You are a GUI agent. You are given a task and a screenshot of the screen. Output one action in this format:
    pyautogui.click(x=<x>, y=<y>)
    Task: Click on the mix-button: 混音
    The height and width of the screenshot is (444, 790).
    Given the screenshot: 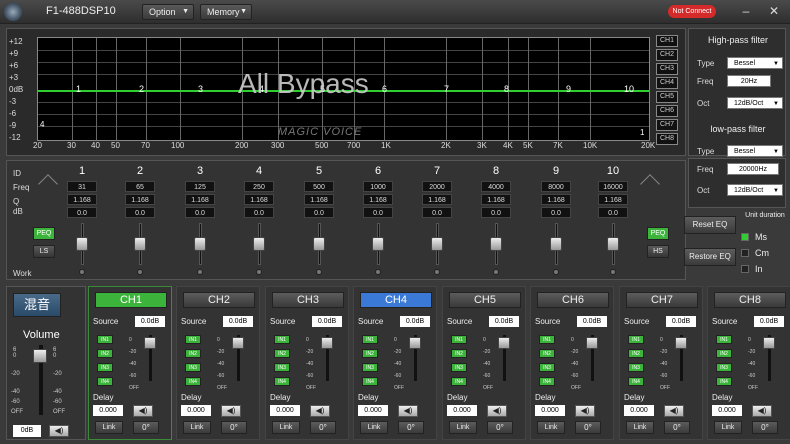 What is the action you would take?
    pyautogui.click(x=37, y=305)
    